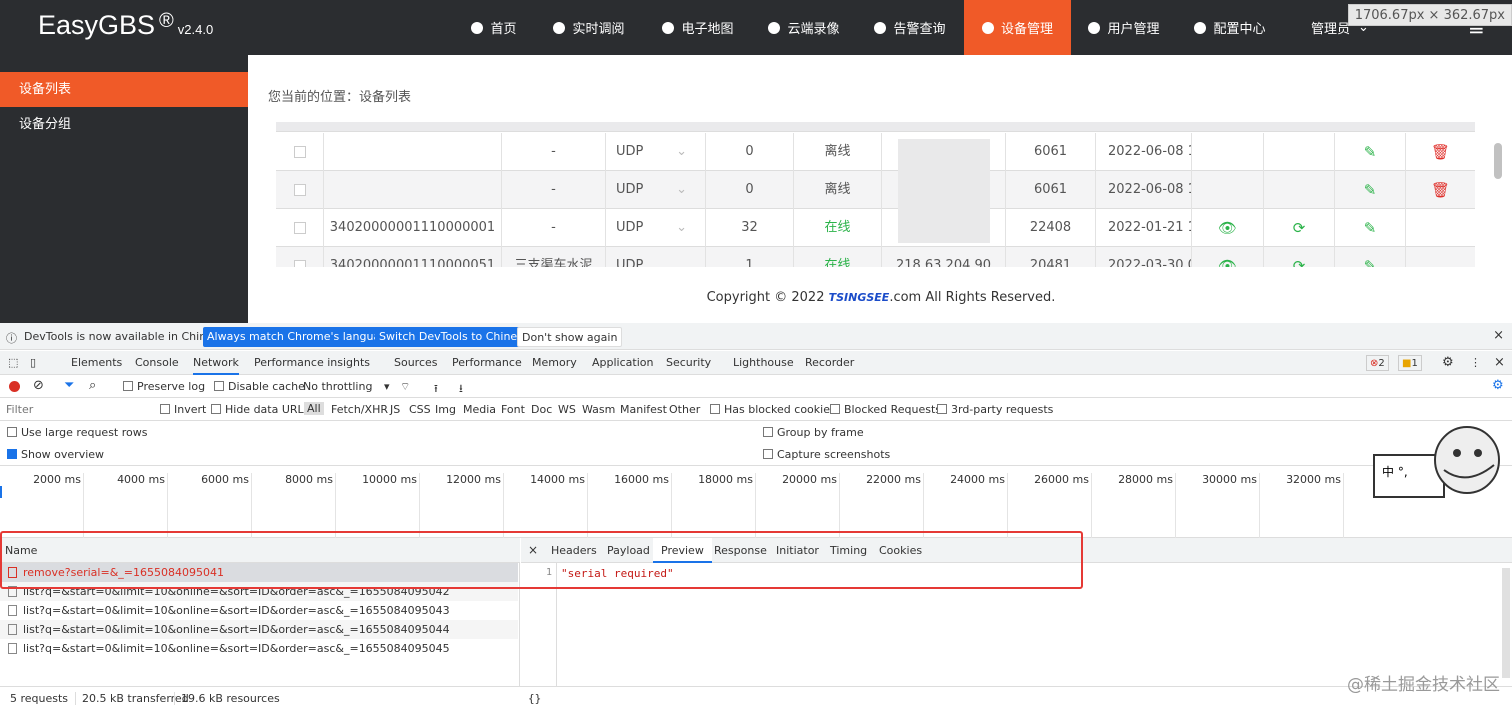 The image size is (1512, 710). Describe the element at coordinates (541, 409) in the screenshot. I see `type-doc: Doc` at that location.